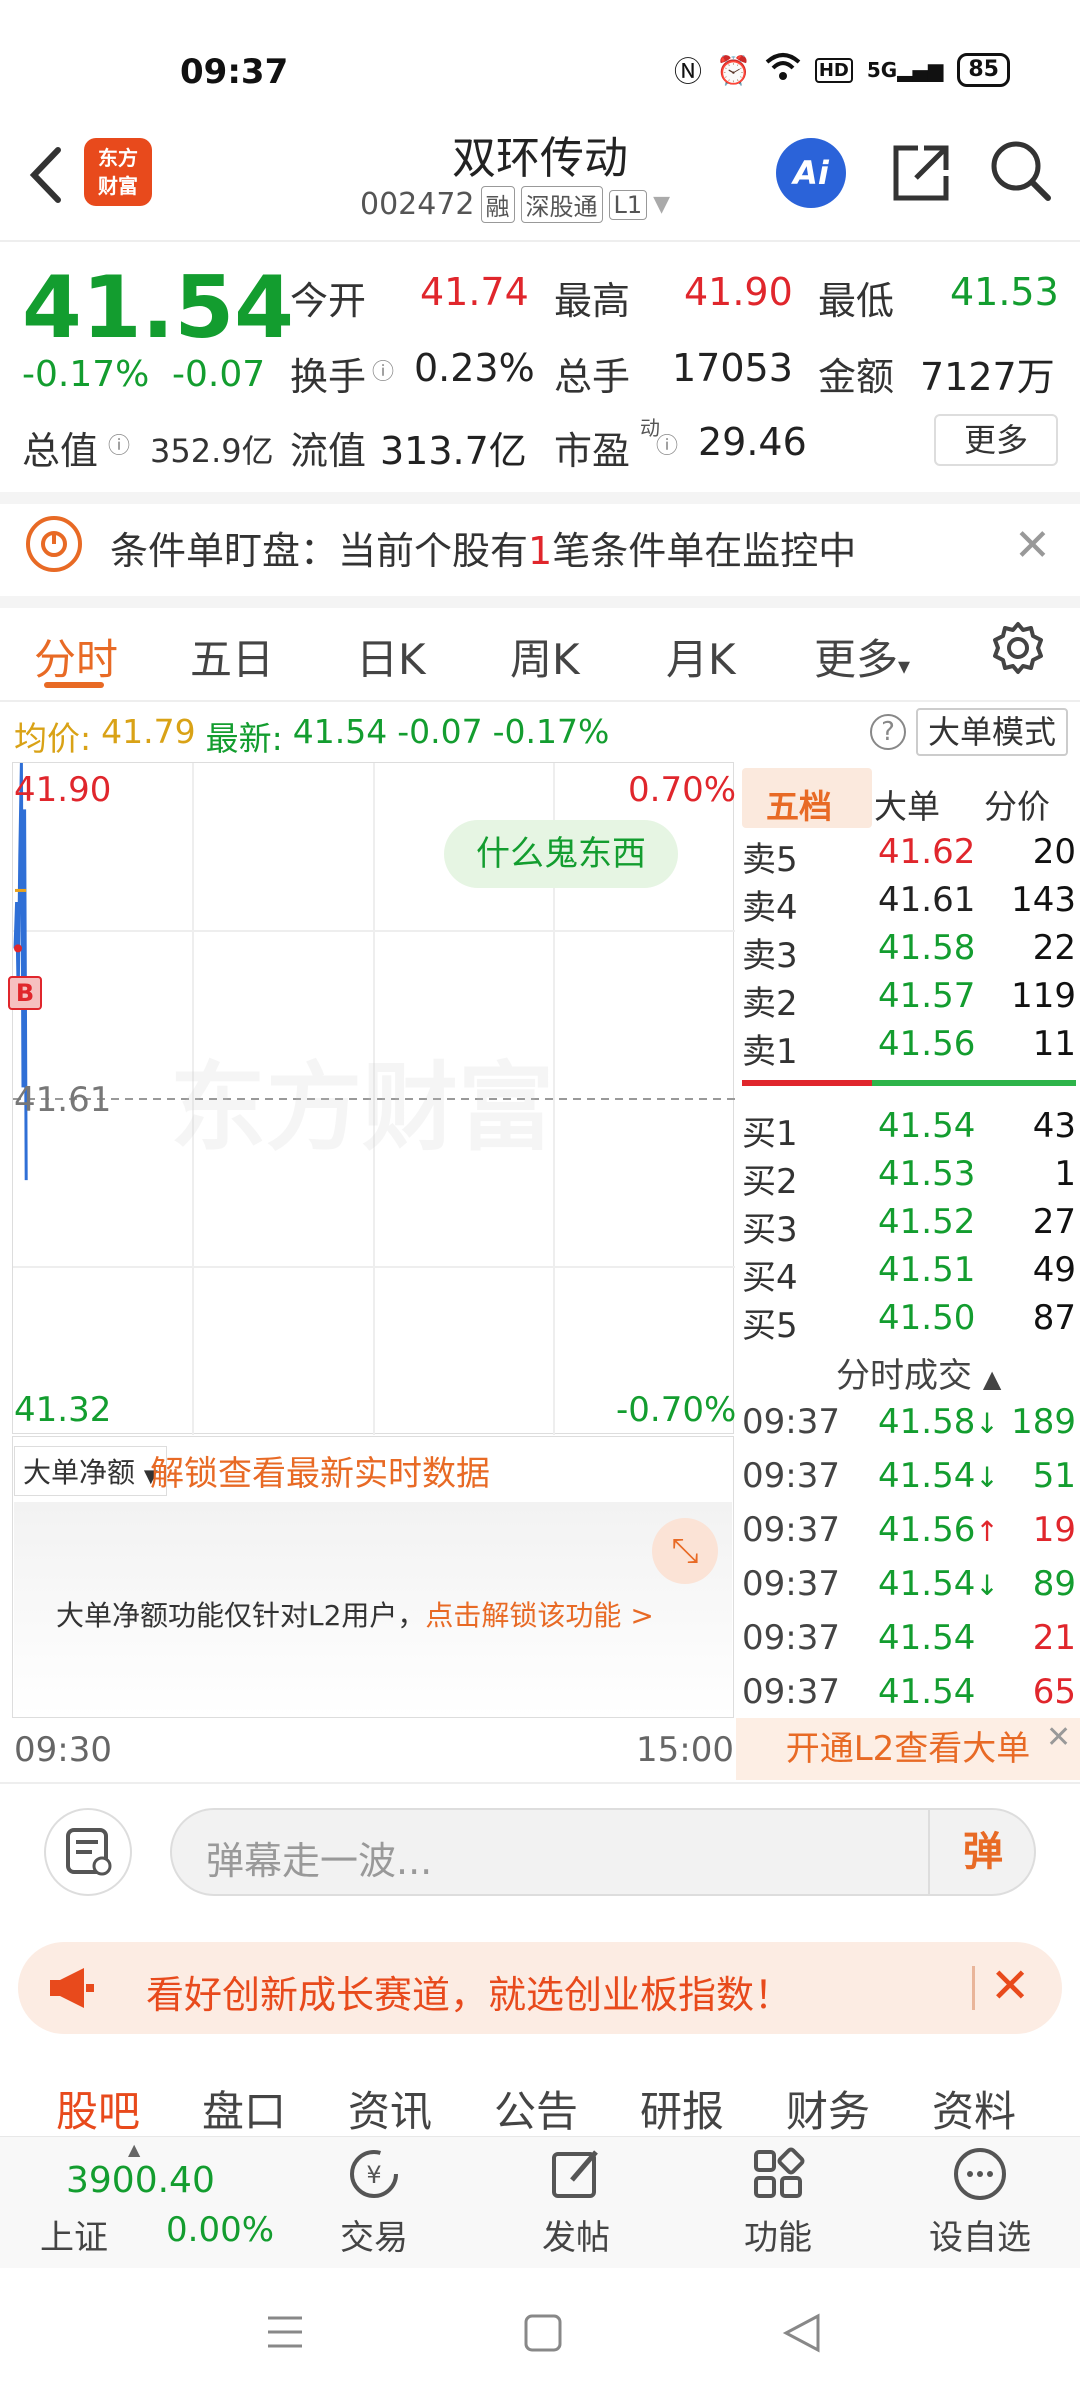  I want to click on tab-finance: 财务, so click(828, 2108).